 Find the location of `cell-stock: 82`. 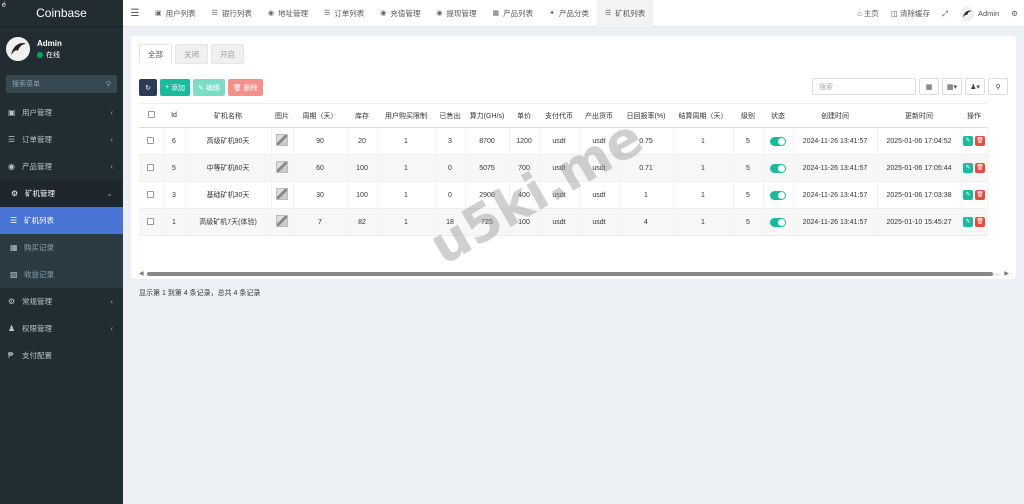

cell-stock: 82 is located at coordinates (362, 222).